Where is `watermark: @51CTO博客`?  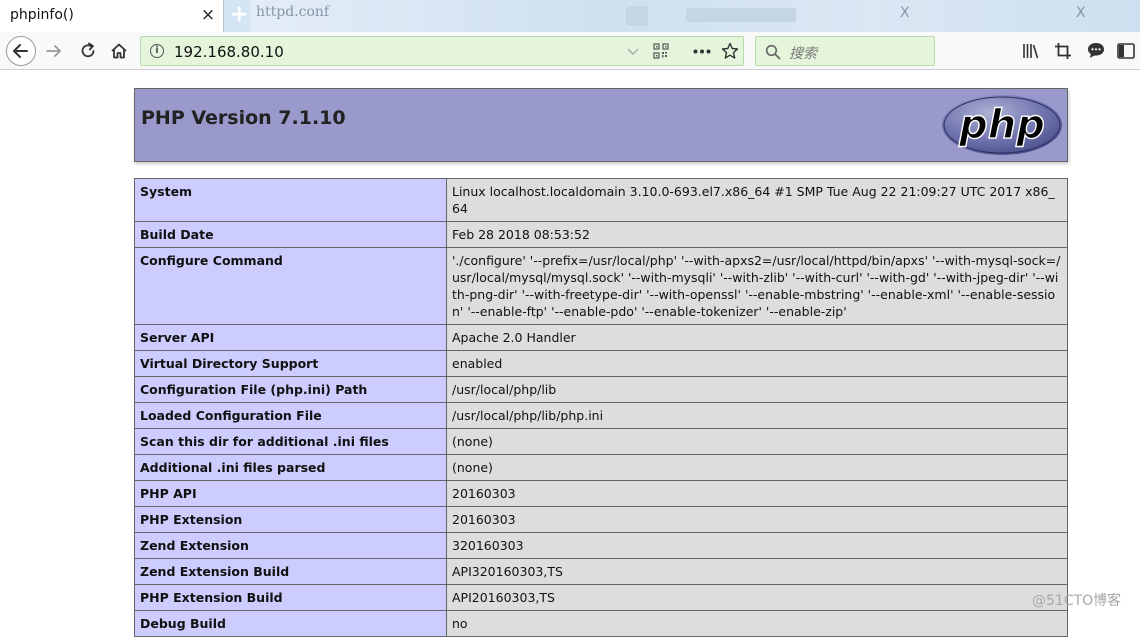
watermark: @51CTO博客 is located at coordinates (1077, 601).